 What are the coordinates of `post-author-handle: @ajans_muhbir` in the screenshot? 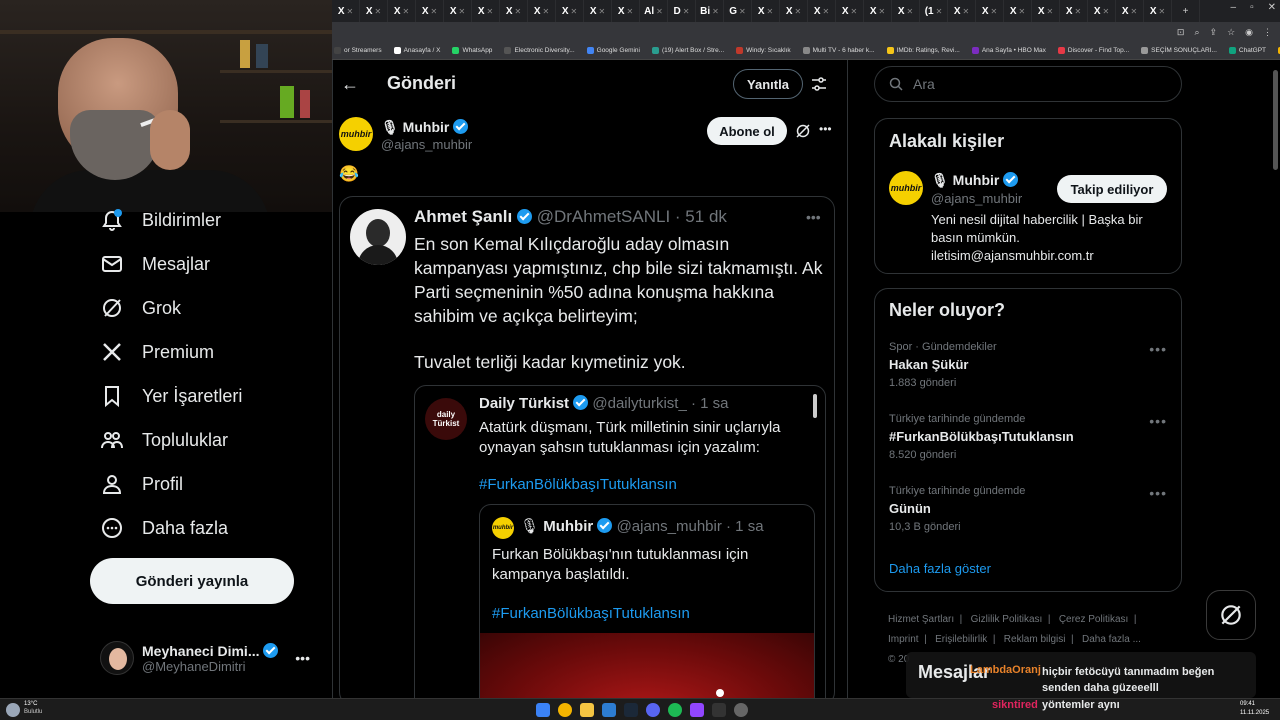 It's located at (426, 144).